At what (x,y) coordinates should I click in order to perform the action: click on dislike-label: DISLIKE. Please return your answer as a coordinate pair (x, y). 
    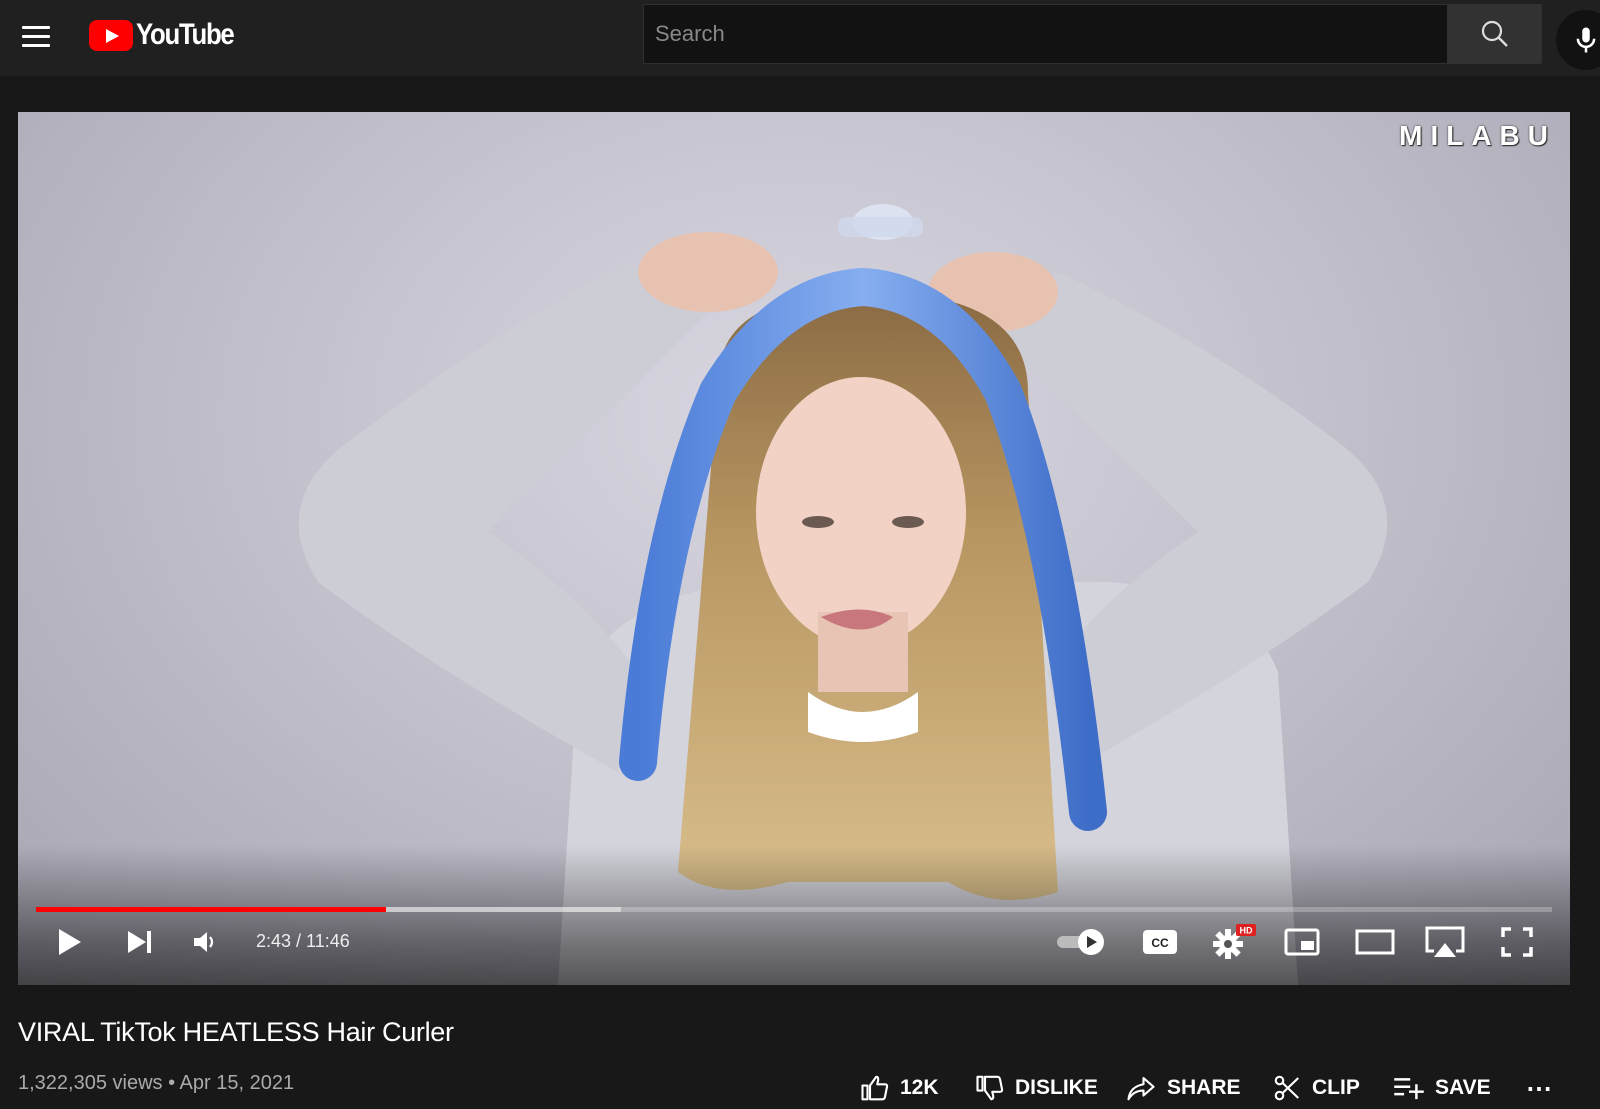
    Looking at the image, I should click on (1056, 1087).